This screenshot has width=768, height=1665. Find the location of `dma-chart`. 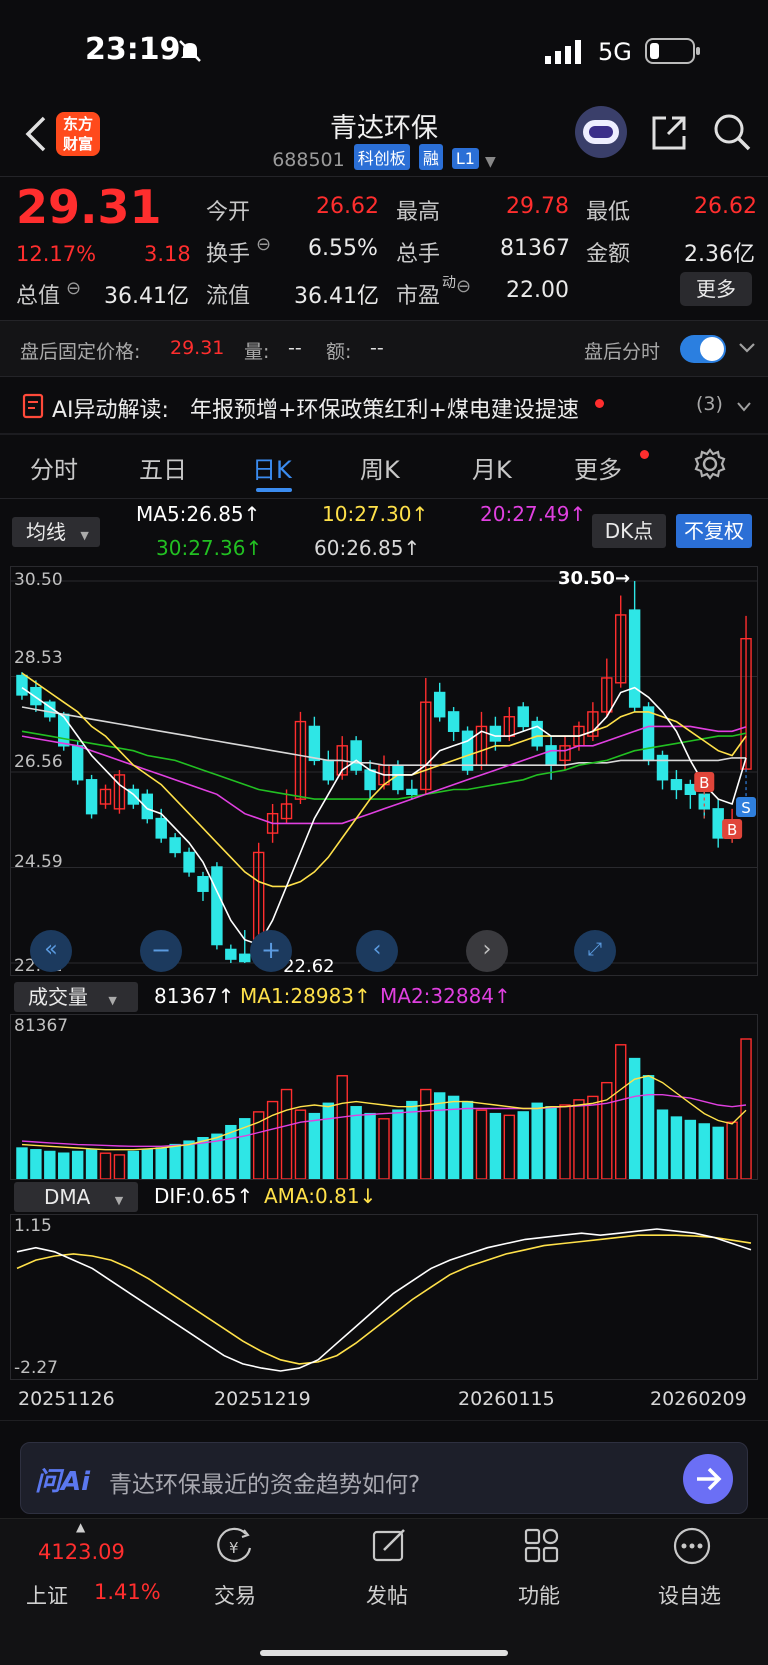

dma-chart is located at coordinates (384, 1297).